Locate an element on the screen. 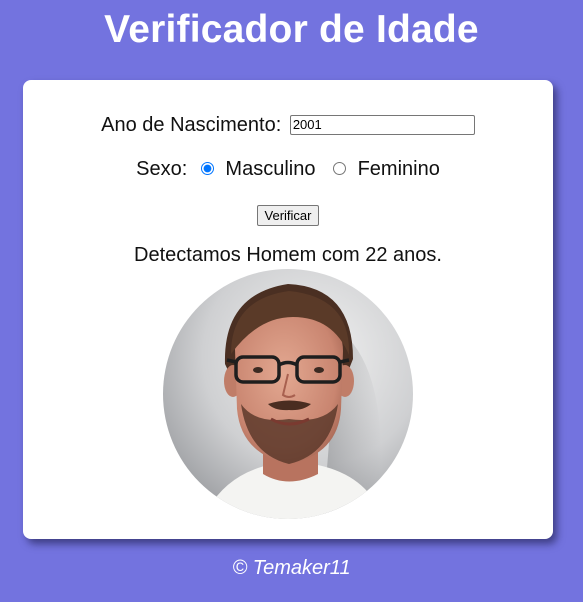 The height and width of the screenshot is (602, 583). male-label: Masculino is located at coordinates (270, 169).